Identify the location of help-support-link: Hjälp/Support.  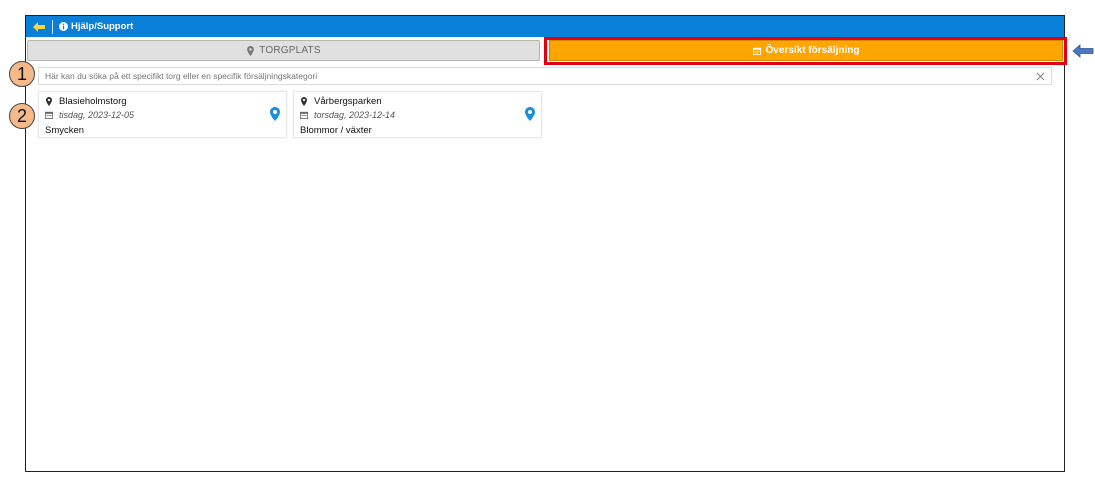
(96, 26).